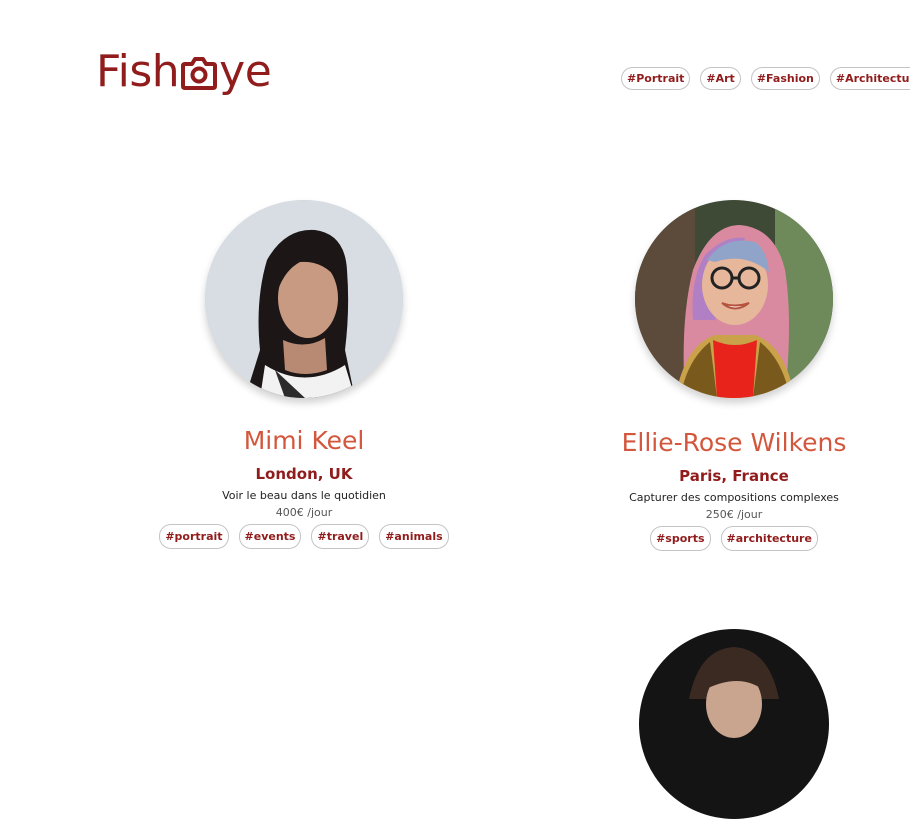 The width and height of the screenshot is (910, 819). I want to click on tag-travel: #travel, so click(340, 536).